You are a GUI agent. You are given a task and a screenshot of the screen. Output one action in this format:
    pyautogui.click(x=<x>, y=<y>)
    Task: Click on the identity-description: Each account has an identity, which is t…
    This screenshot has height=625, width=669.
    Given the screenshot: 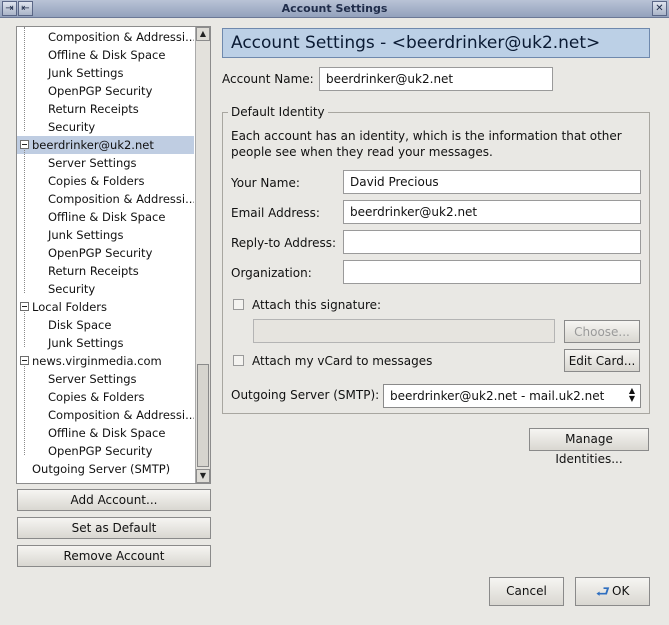 What is the action you would take?
    pyautogui.click(x=426, y=144)
    